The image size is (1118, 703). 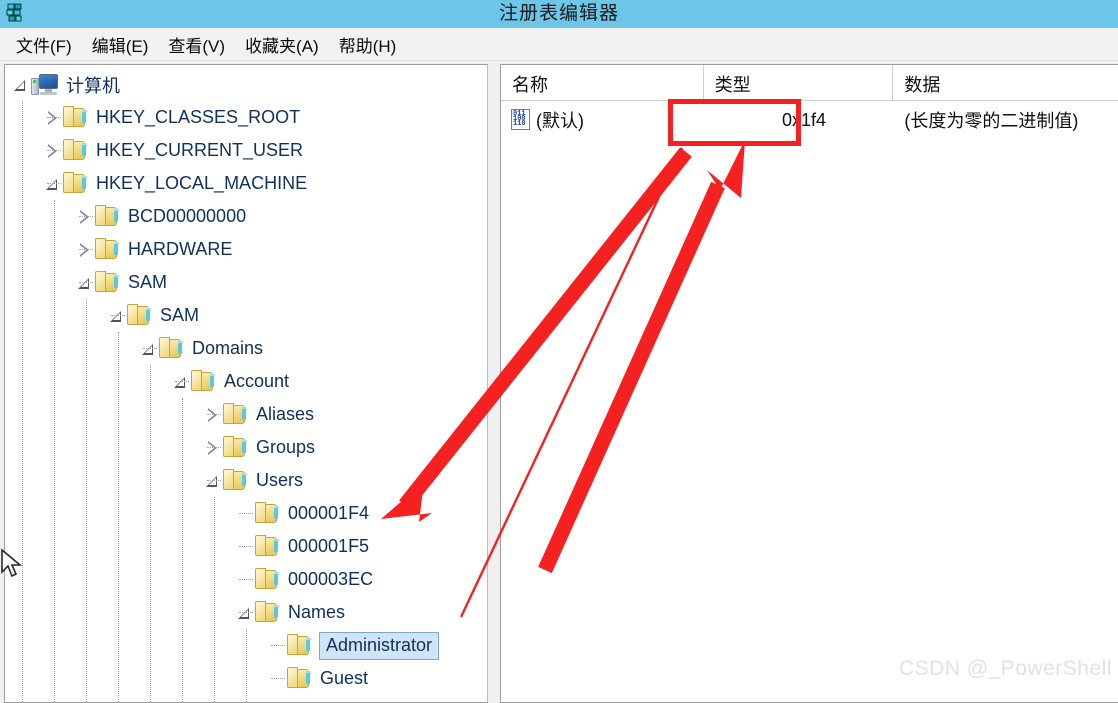 I want to click on computer-icon, so click(x=45, y=85).